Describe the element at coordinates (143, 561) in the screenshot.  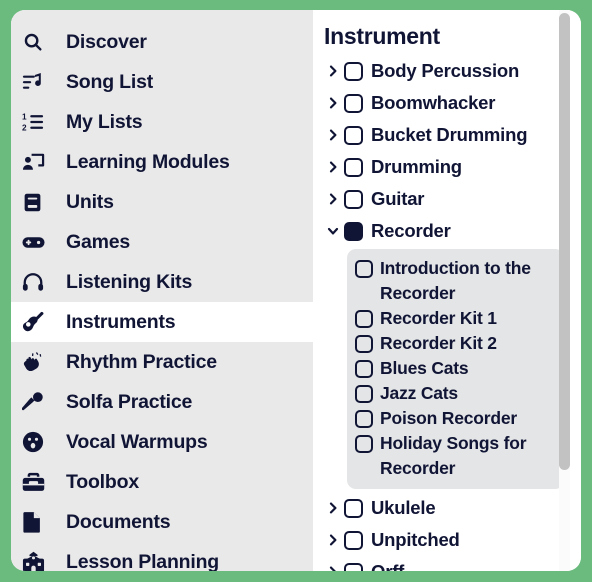
I see `sidebar-item-label: Lesson Planning` at that location.